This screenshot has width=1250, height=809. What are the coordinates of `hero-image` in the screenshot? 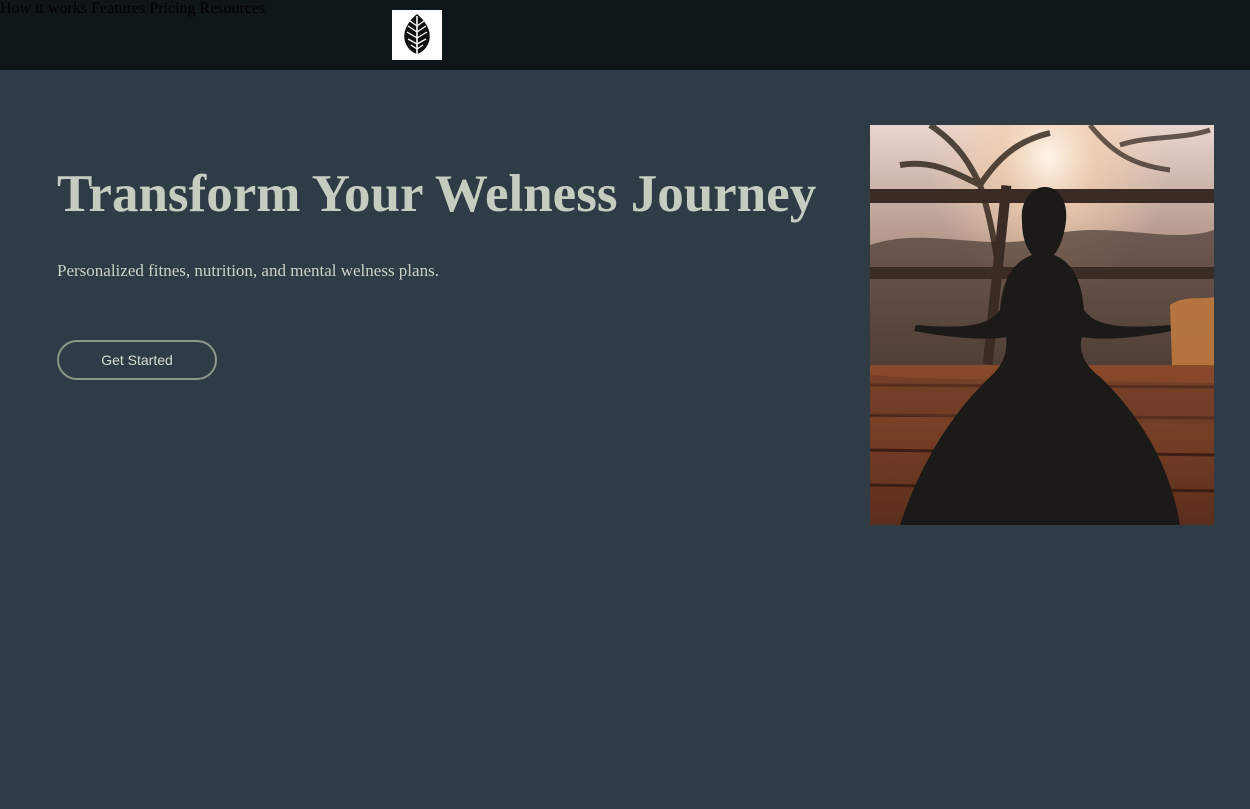 It's located at (1042, 325).